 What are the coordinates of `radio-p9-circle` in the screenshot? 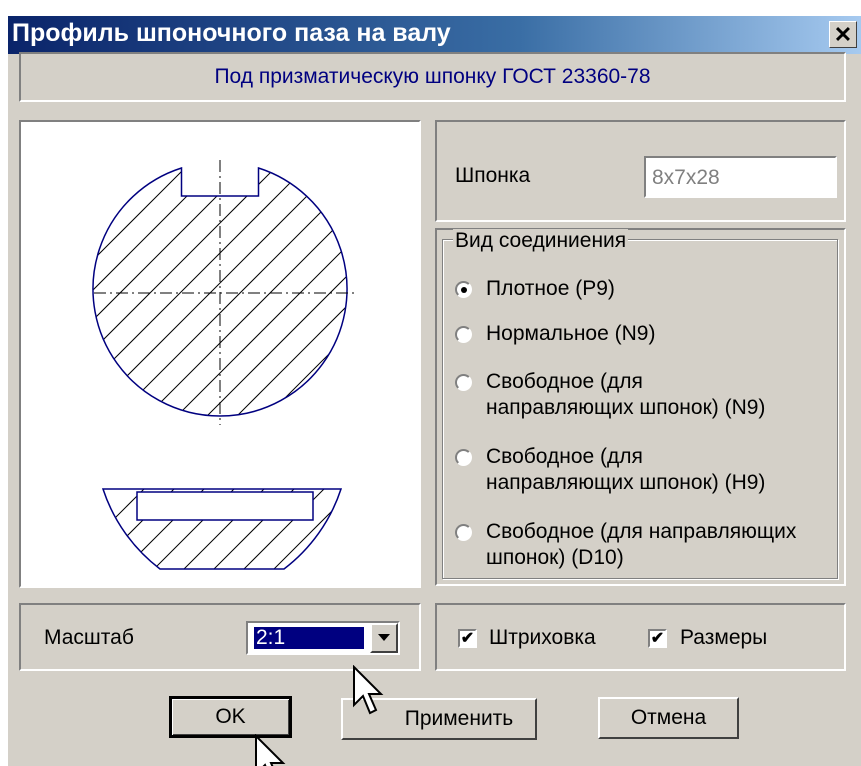 It's located at (463, 289).